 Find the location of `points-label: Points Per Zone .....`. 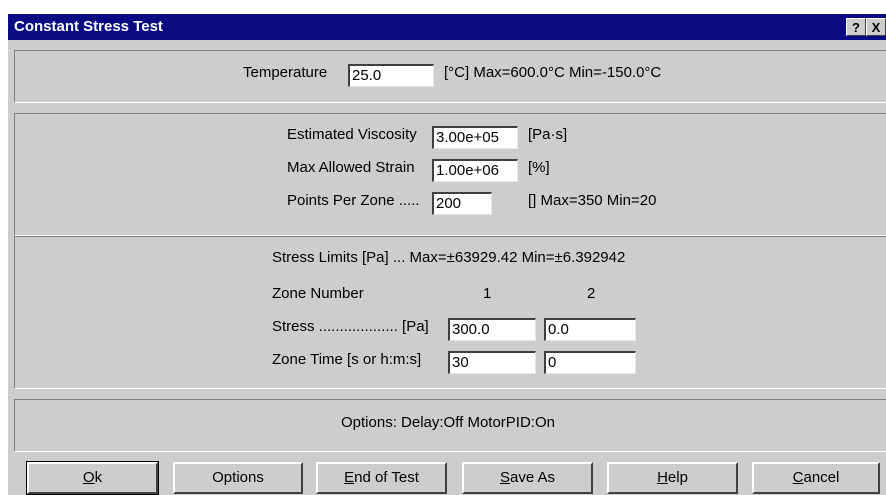

points-label: Points Per Zone ..... is located at coordinates (353, 200).